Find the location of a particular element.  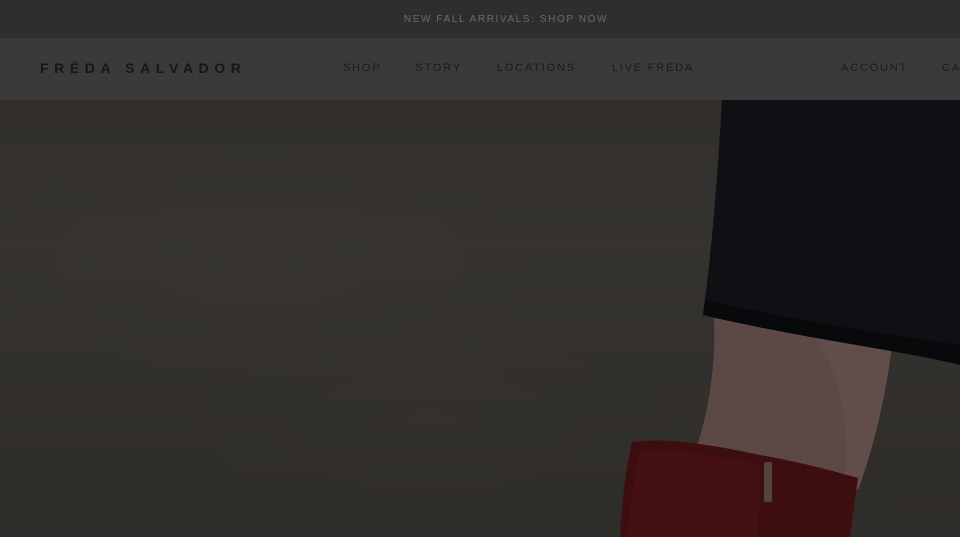

account-link: ACCOUNT is located at coordinates (874, 68).